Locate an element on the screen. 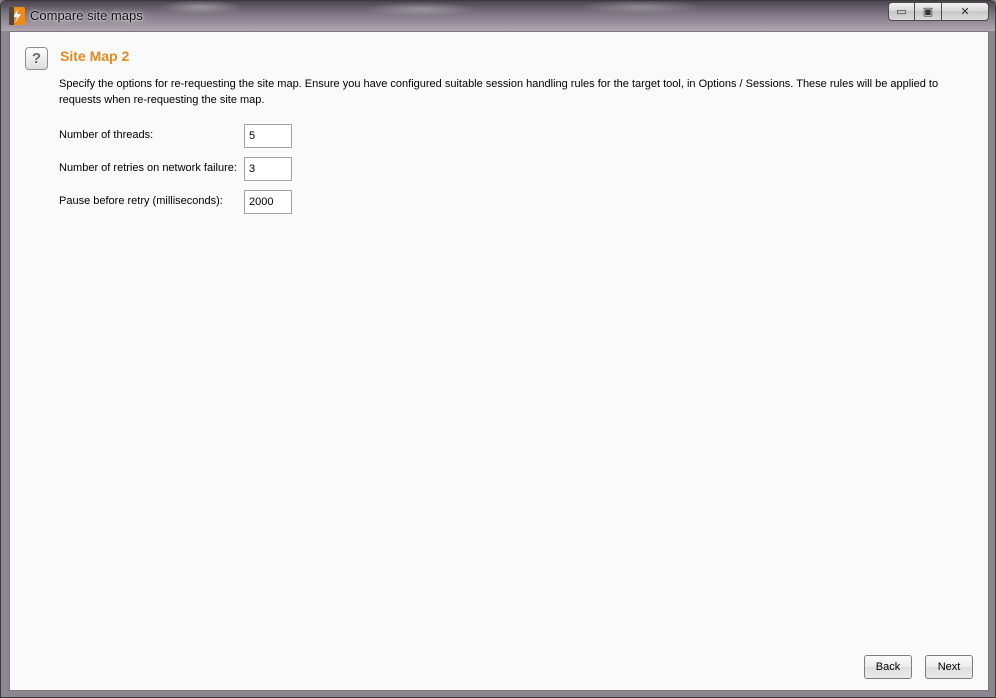 This screenshot has width=996, height=698. maximize-icon: ▣ is located at coordinates (928, 12).